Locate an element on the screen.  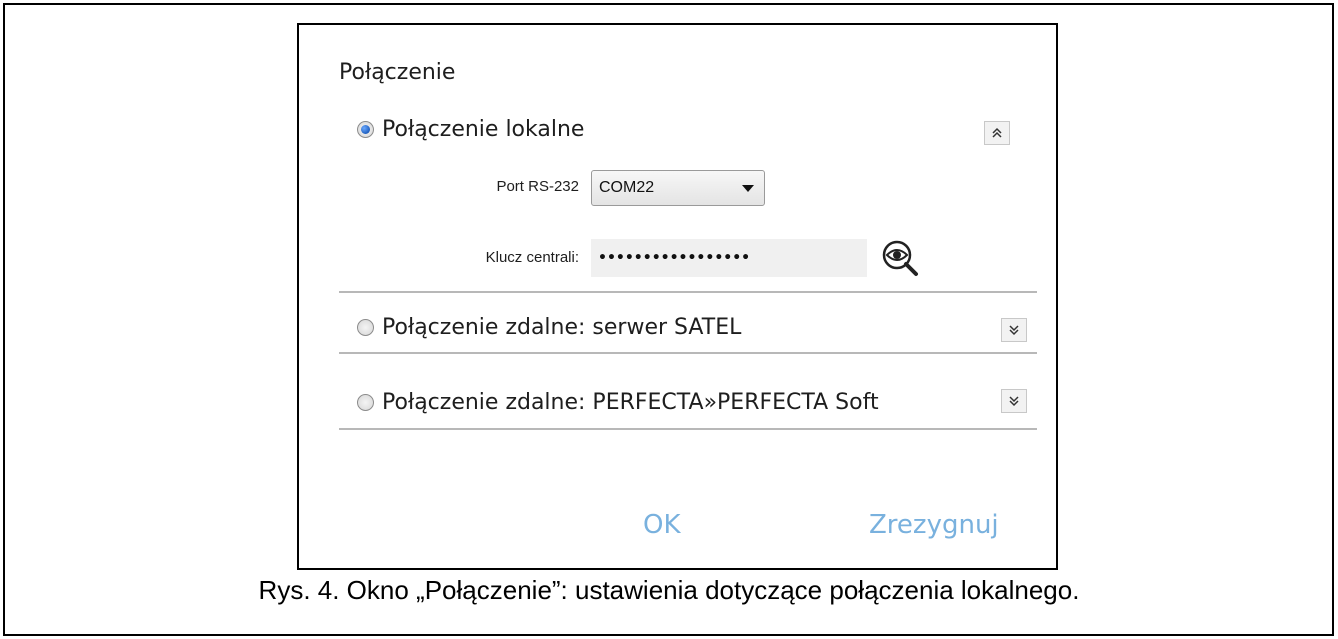
collapse-local-button is located at coordinates (997, 133).